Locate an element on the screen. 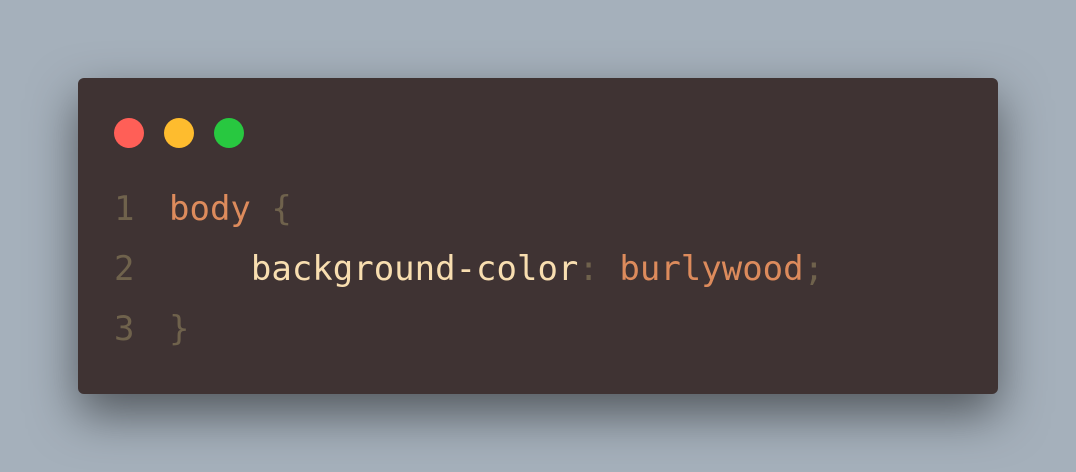  code-line-1: 1 body { is located at coordinates (469, 209).